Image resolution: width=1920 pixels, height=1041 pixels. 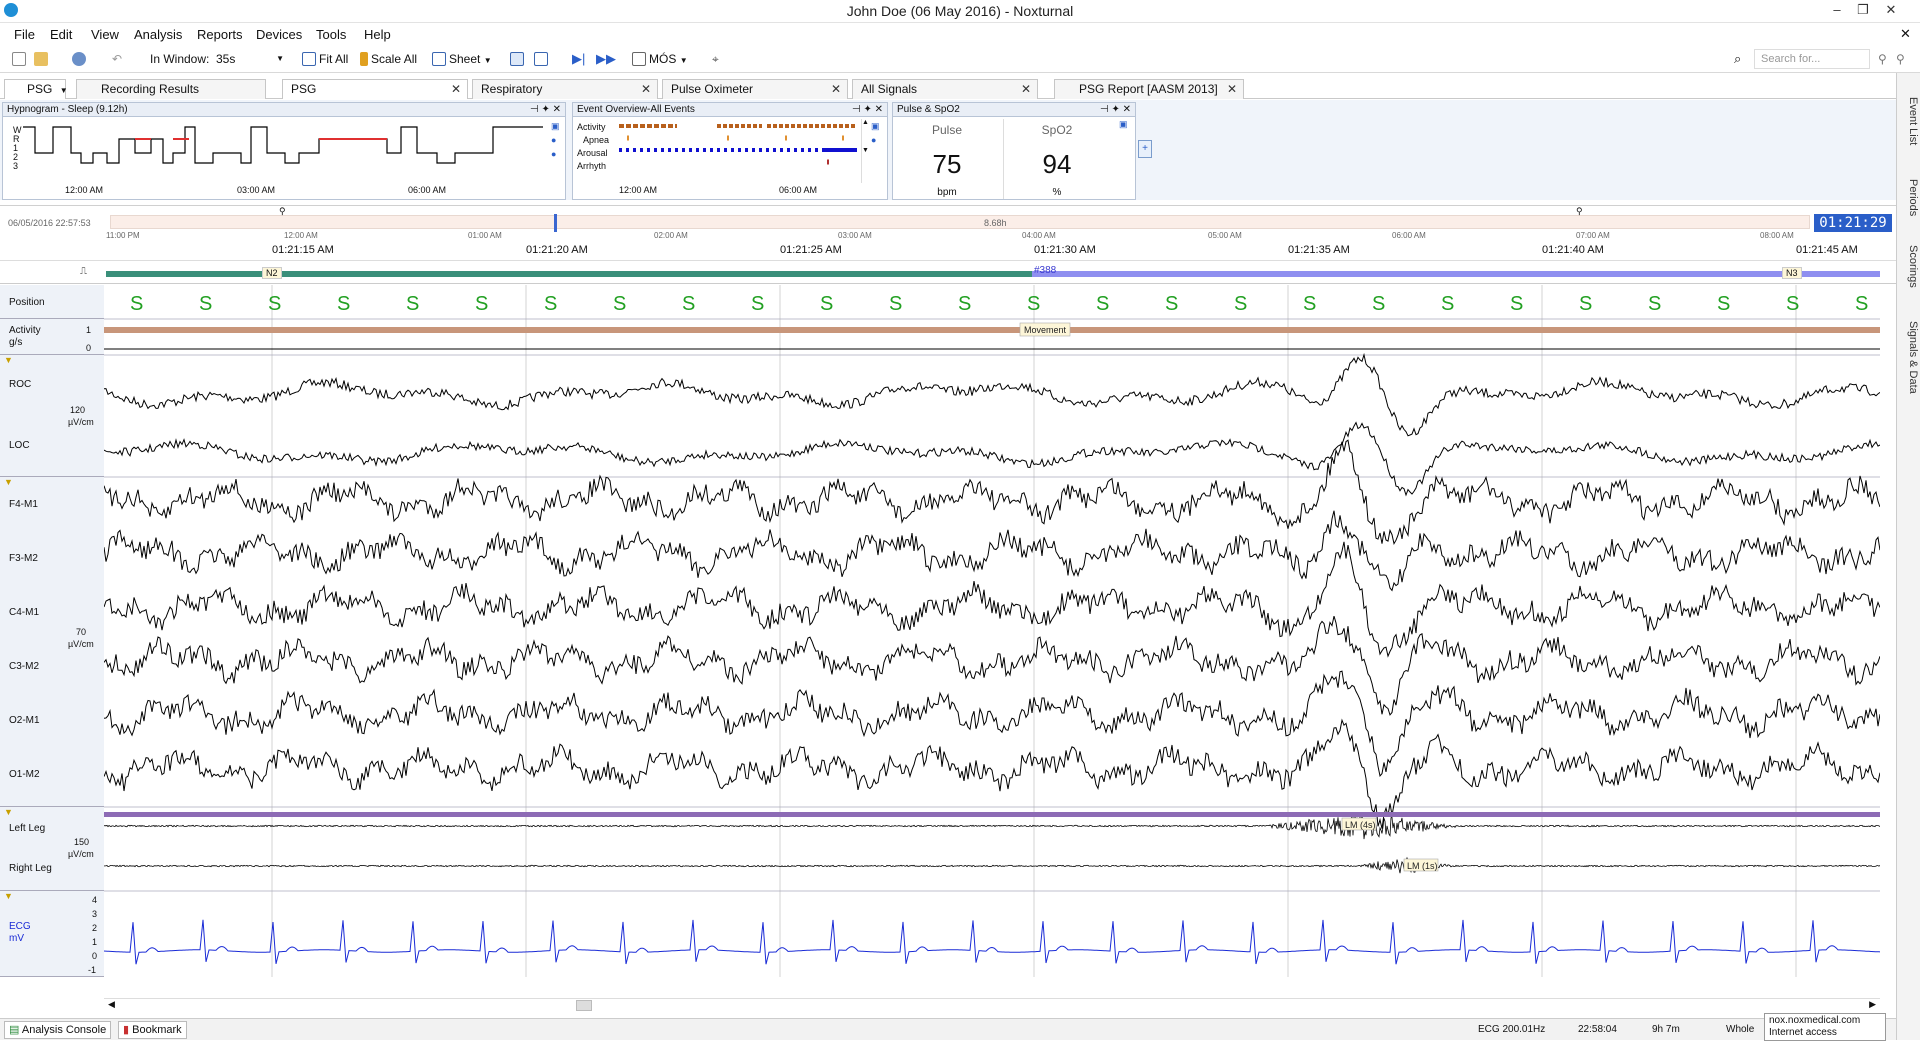 What do you see at coordinates (565, 89) in the screenshot?
I see `tab-respiratory: Respiratory ✕` at bounding box center [565, 89].